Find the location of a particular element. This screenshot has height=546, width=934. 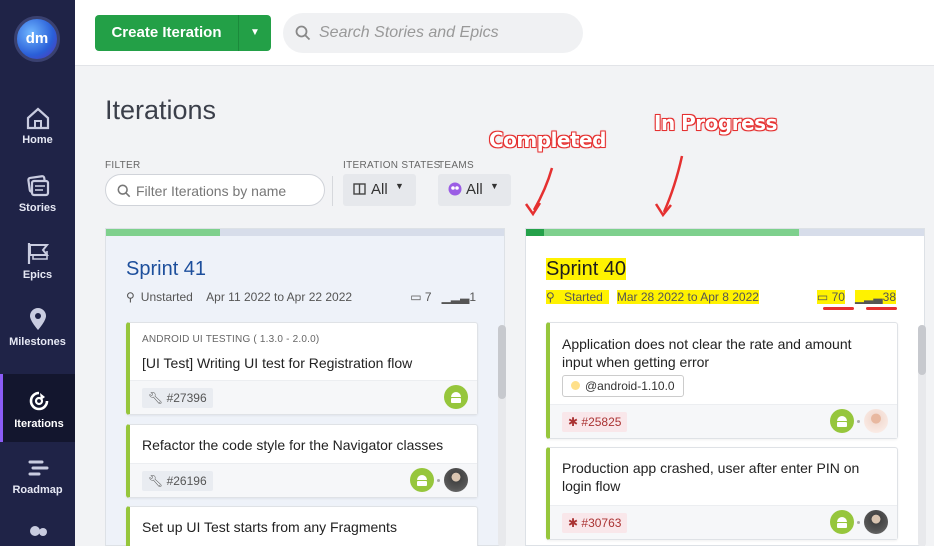

sidebar-item-label: Home is located at coordinates (37, 140).